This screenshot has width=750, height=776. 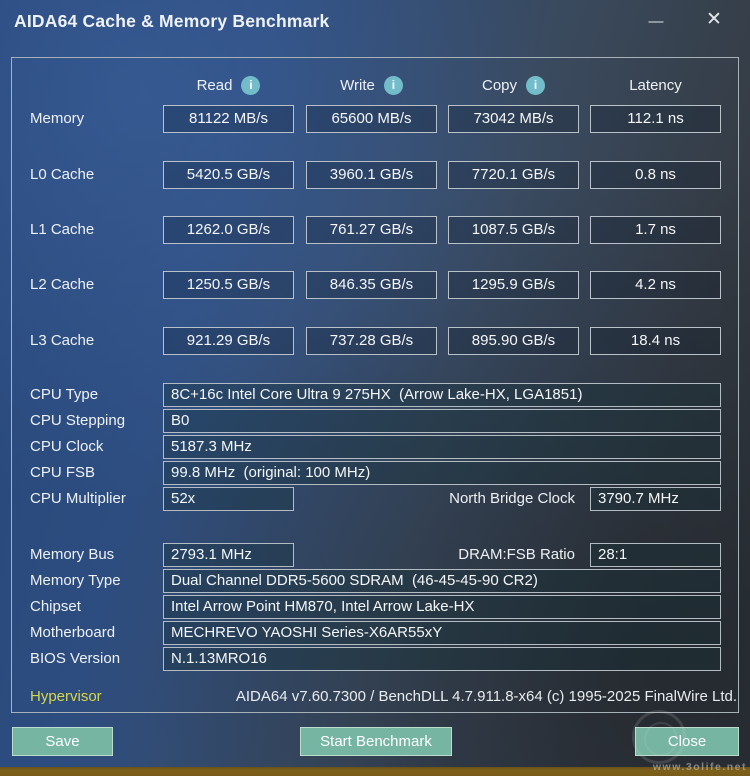 What do you see at coordinates (357, 85) in the screenshot?
I see `write-header-label: Write` at bounding box center [357, 85].